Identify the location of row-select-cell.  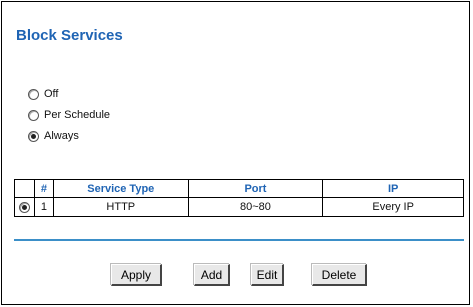
(24, 207).